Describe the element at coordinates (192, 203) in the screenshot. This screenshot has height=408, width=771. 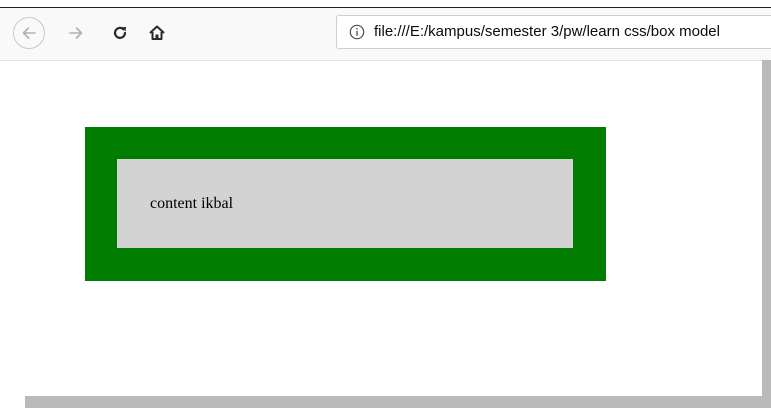
I see `content-text: content ikbal` at that location.